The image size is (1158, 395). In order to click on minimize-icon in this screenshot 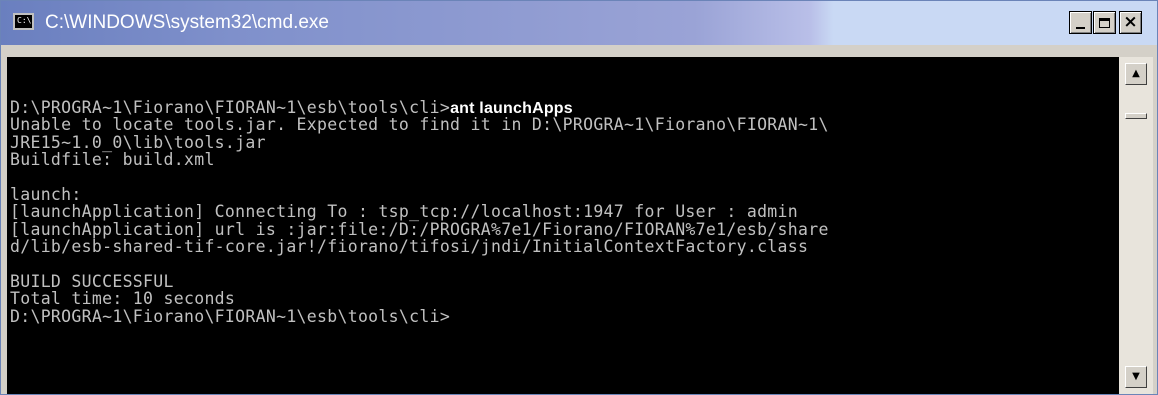, I will do `click(1080, 27)`.